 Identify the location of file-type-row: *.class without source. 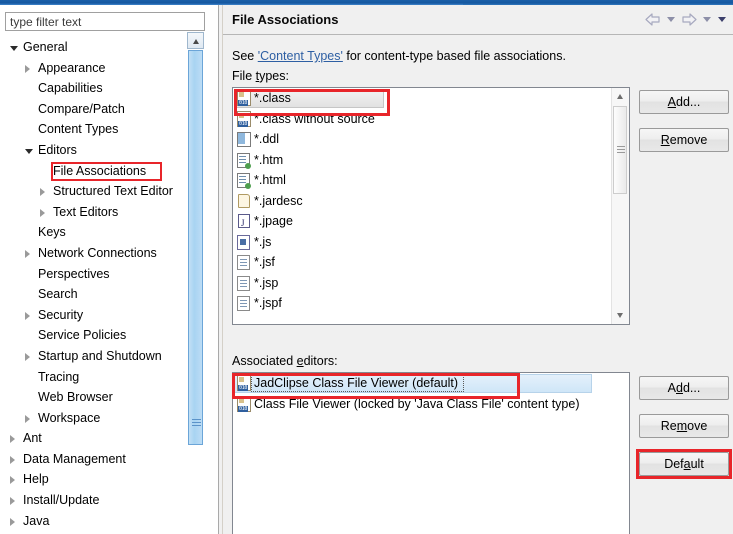
(431, 119).